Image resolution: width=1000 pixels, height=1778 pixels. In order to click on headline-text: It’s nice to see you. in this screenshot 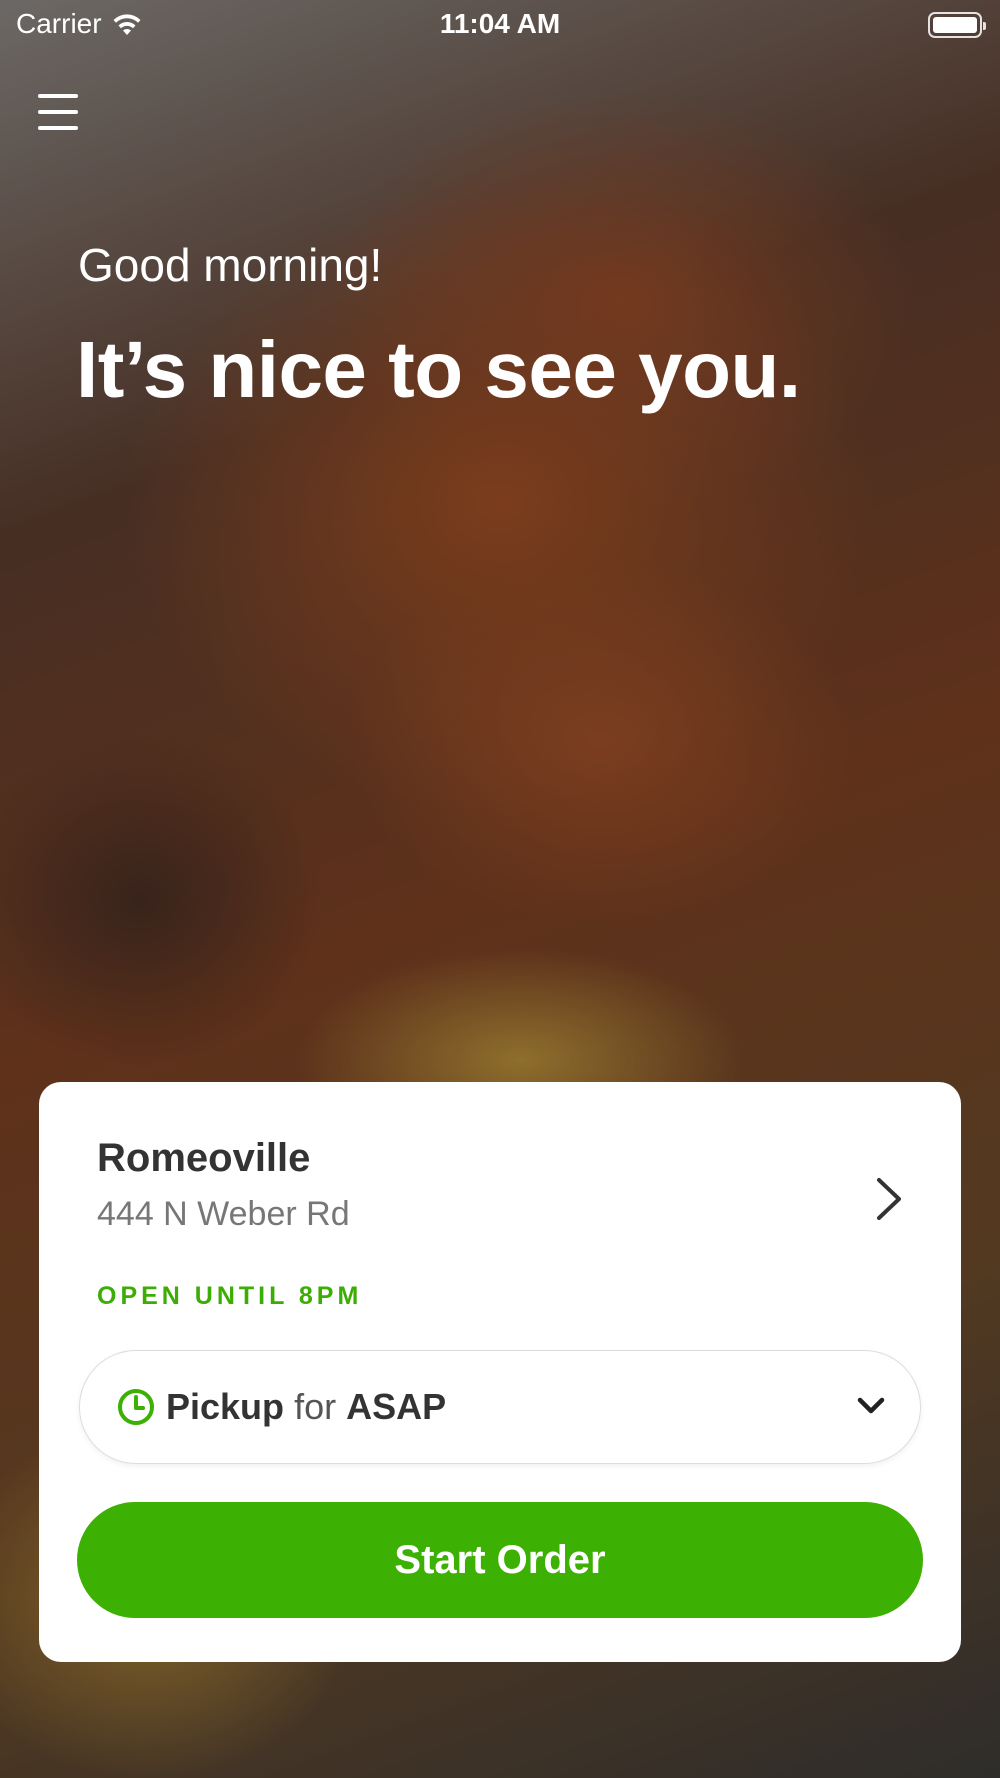, I will do `click(438, 369)`.